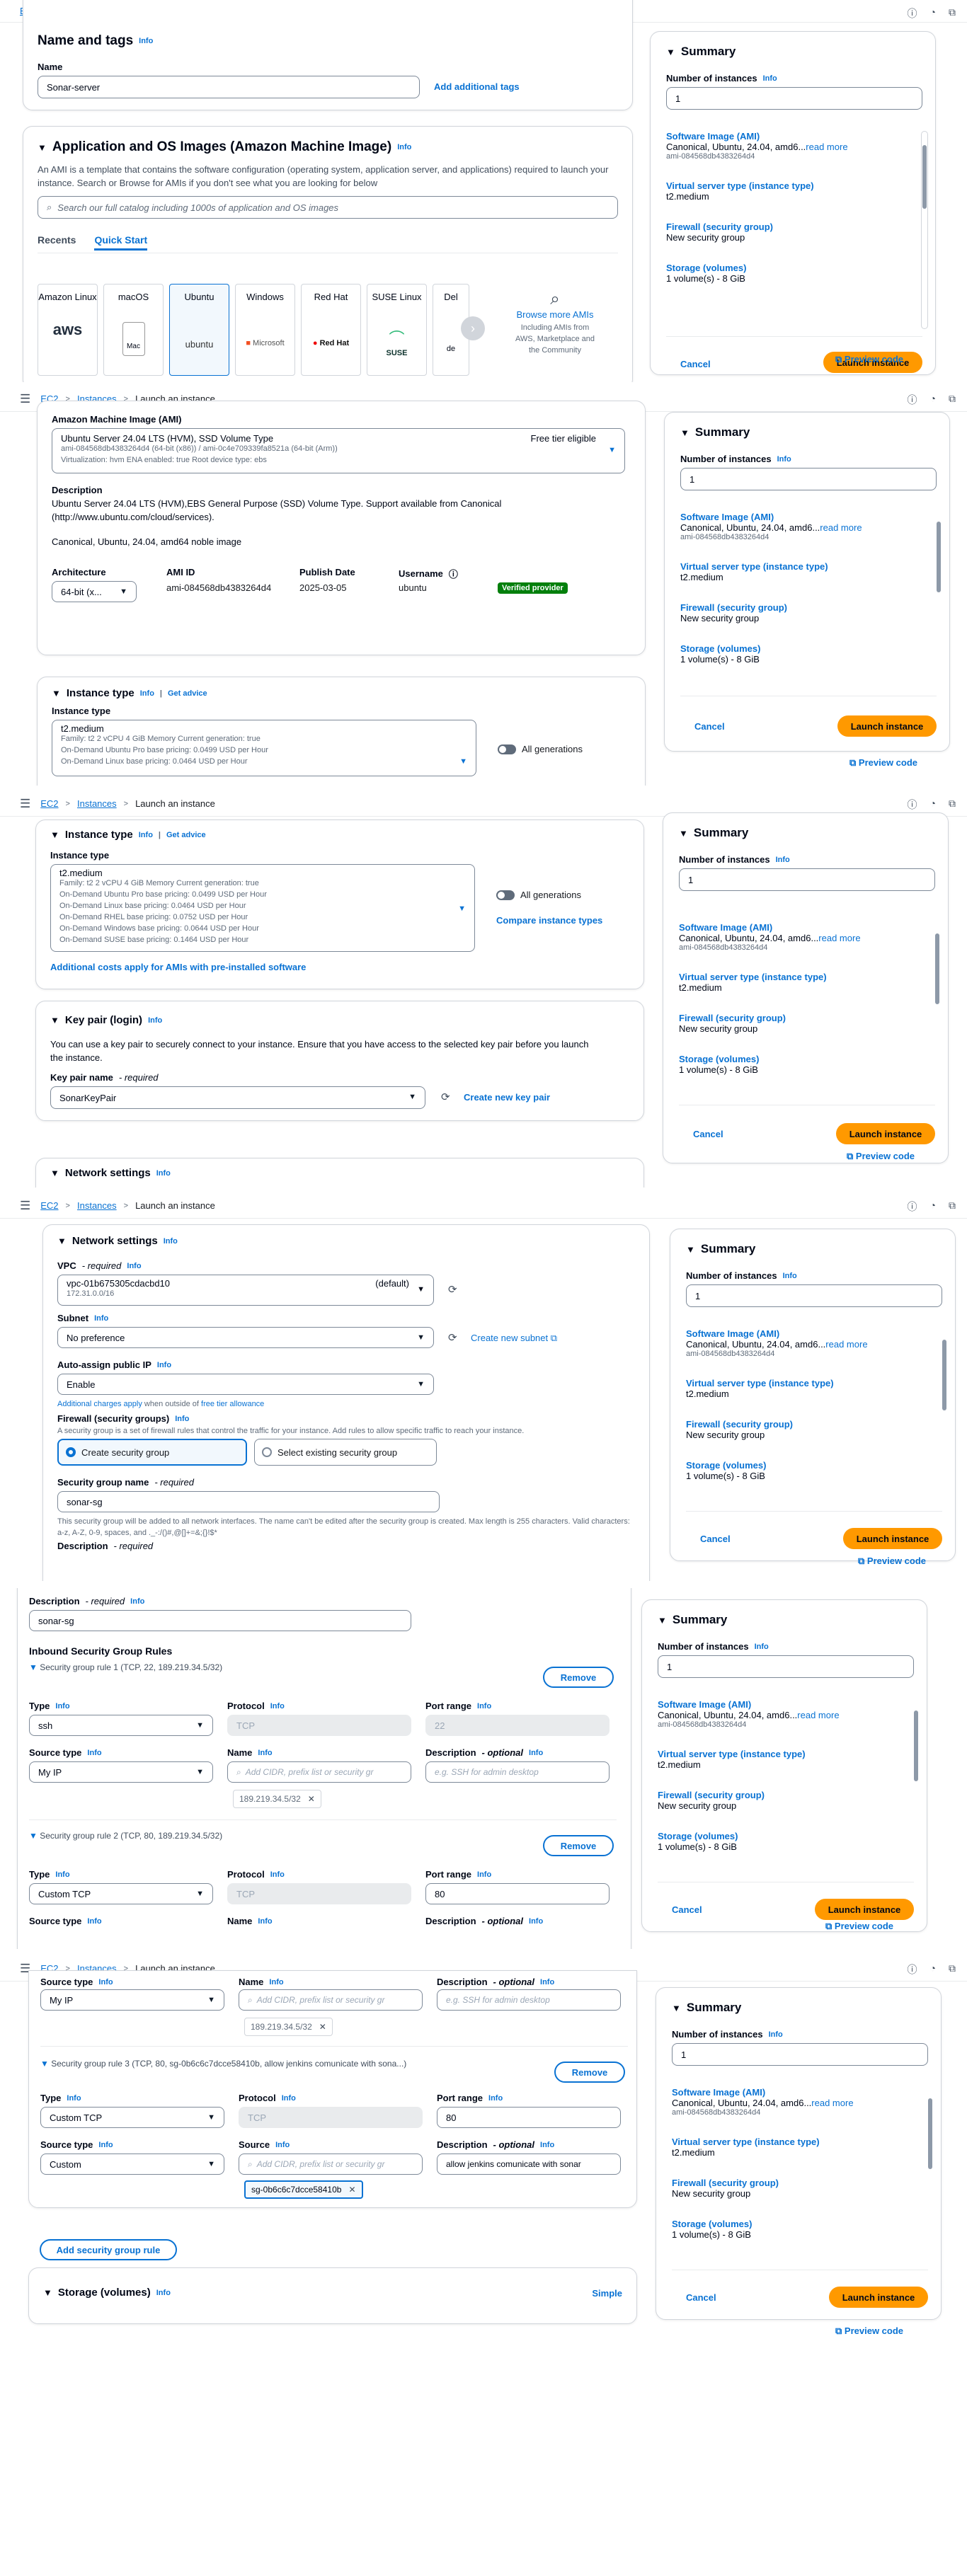 The height and width of the screenshot is (2576, 967). What do you see at coordinates (49, 1205) in the screenshot?
I see `breadcrumb-ec2: EC2` at bounding box center [49, 1205].